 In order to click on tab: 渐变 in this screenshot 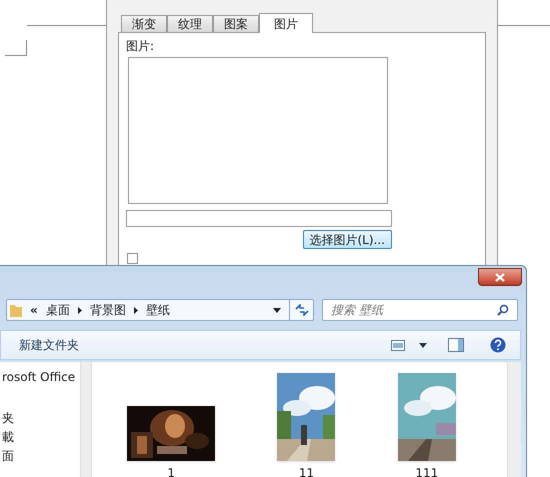, I will do `click(144, 23)`.